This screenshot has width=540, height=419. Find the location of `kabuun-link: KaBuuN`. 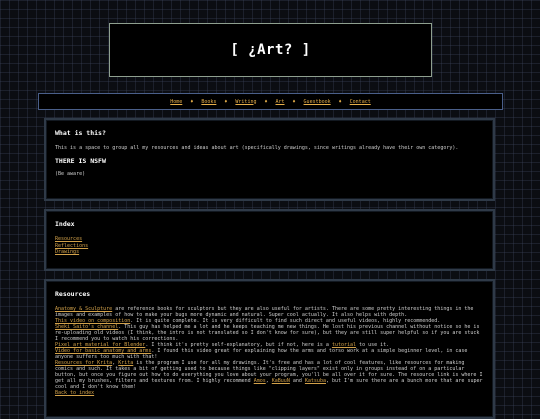

kabuun-link: KaBuuN is located at coordinates (281, 381).